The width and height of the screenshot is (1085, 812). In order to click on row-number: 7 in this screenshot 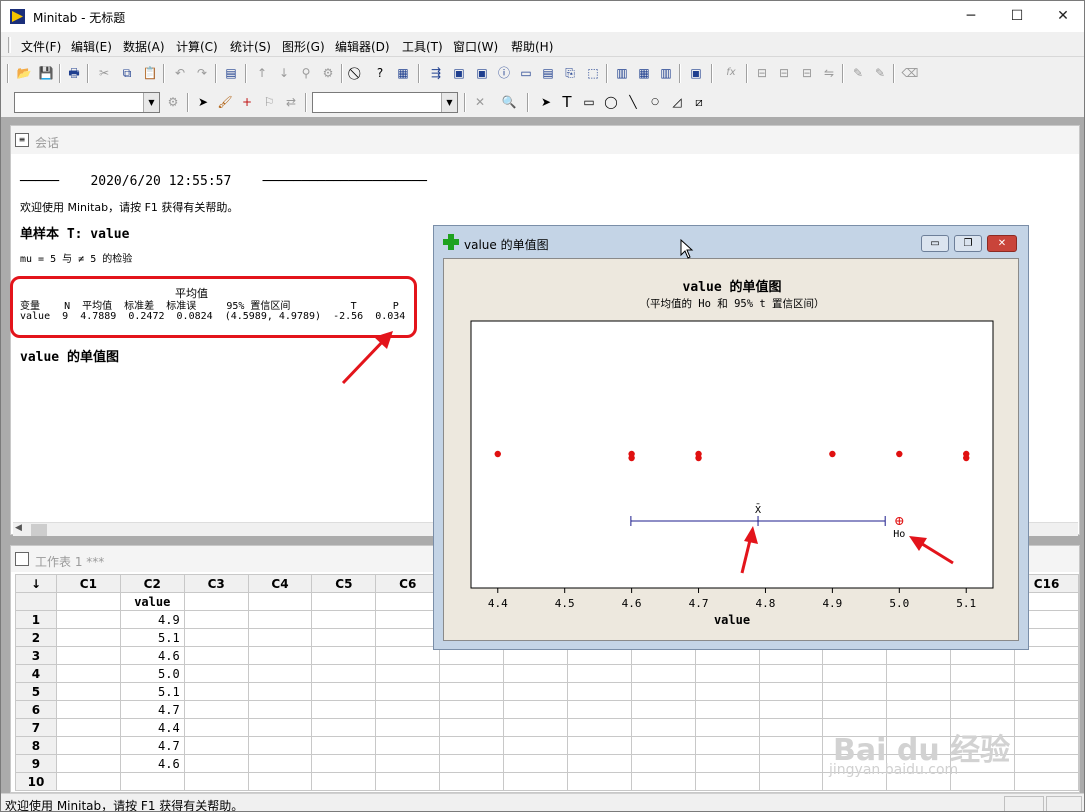, I will do `click(36, 727)`.